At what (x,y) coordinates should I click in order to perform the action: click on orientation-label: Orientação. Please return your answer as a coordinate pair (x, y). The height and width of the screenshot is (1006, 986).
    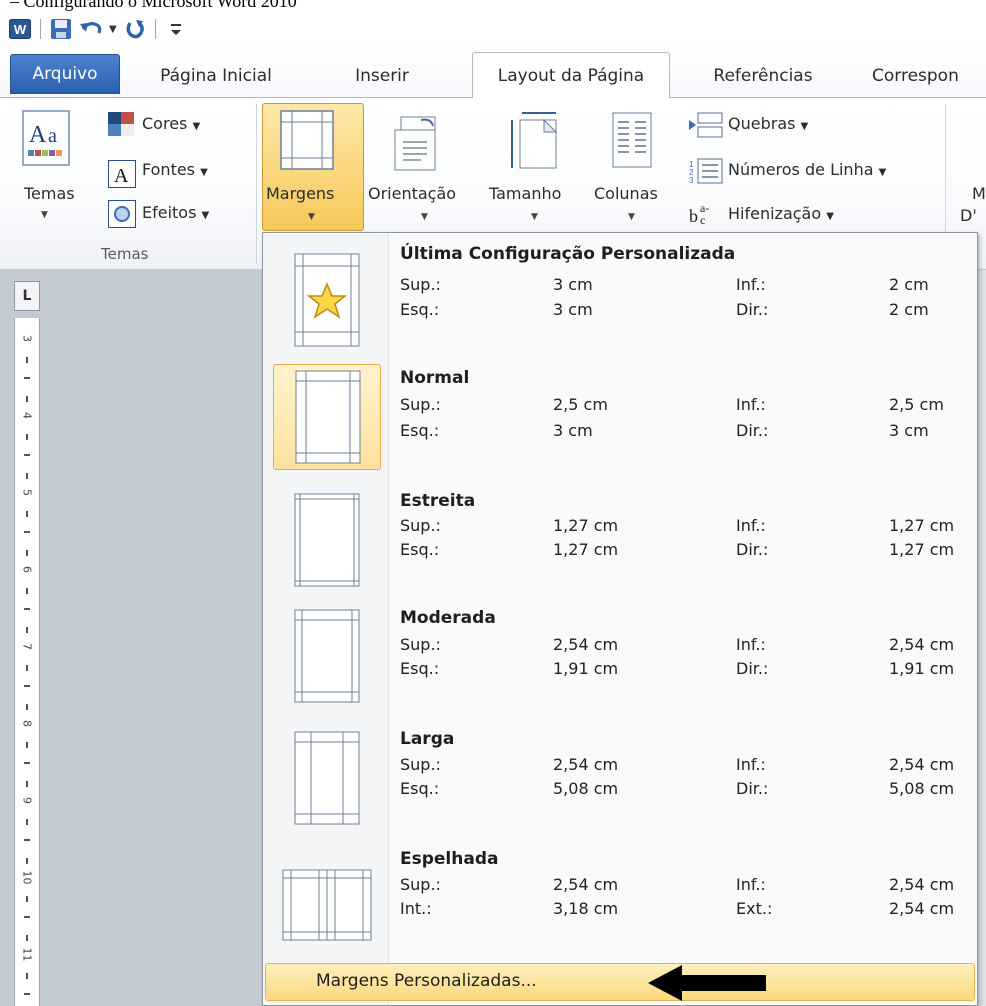
    Looking at the image, I should click on (412, 193).